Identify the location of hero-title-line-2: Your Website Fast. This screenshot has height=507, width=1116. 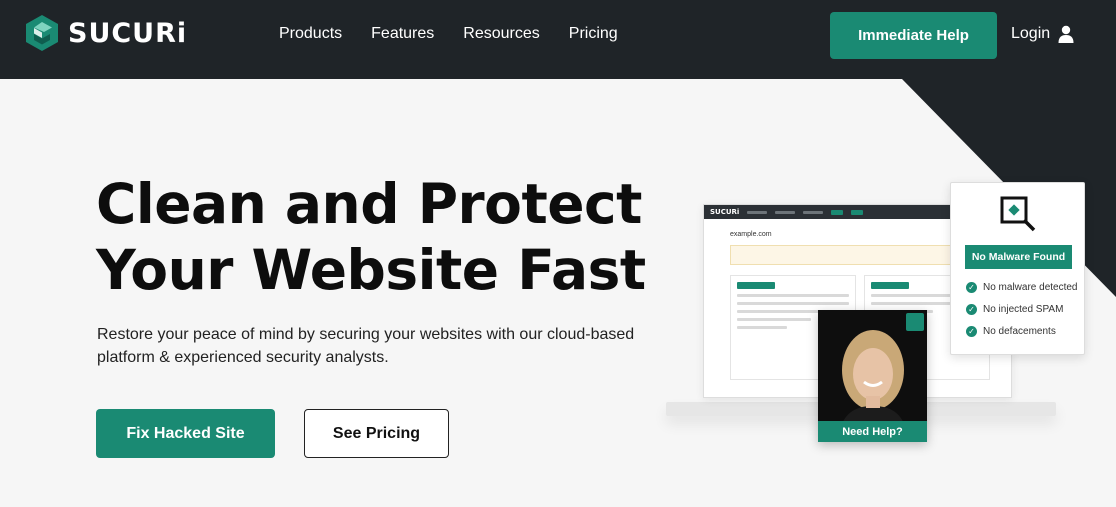
(371, 270).